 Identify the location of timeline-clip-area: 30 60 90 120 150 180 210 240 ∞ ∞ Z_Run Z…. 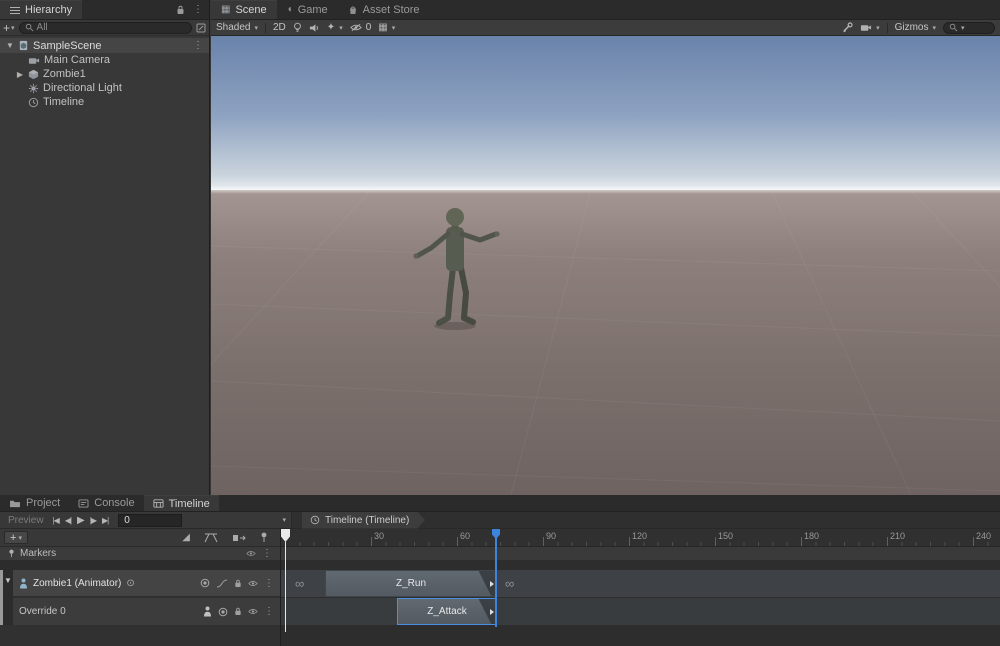
(640, 587).